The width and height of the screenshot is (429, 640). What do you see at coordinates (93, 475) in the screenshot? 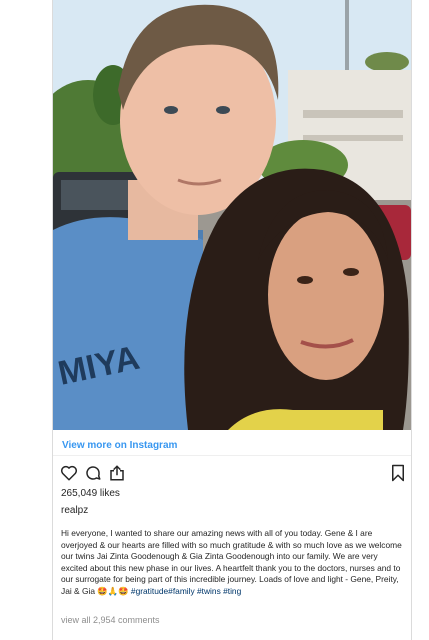
I see `comment-icon` at bounding box center [93, 475].